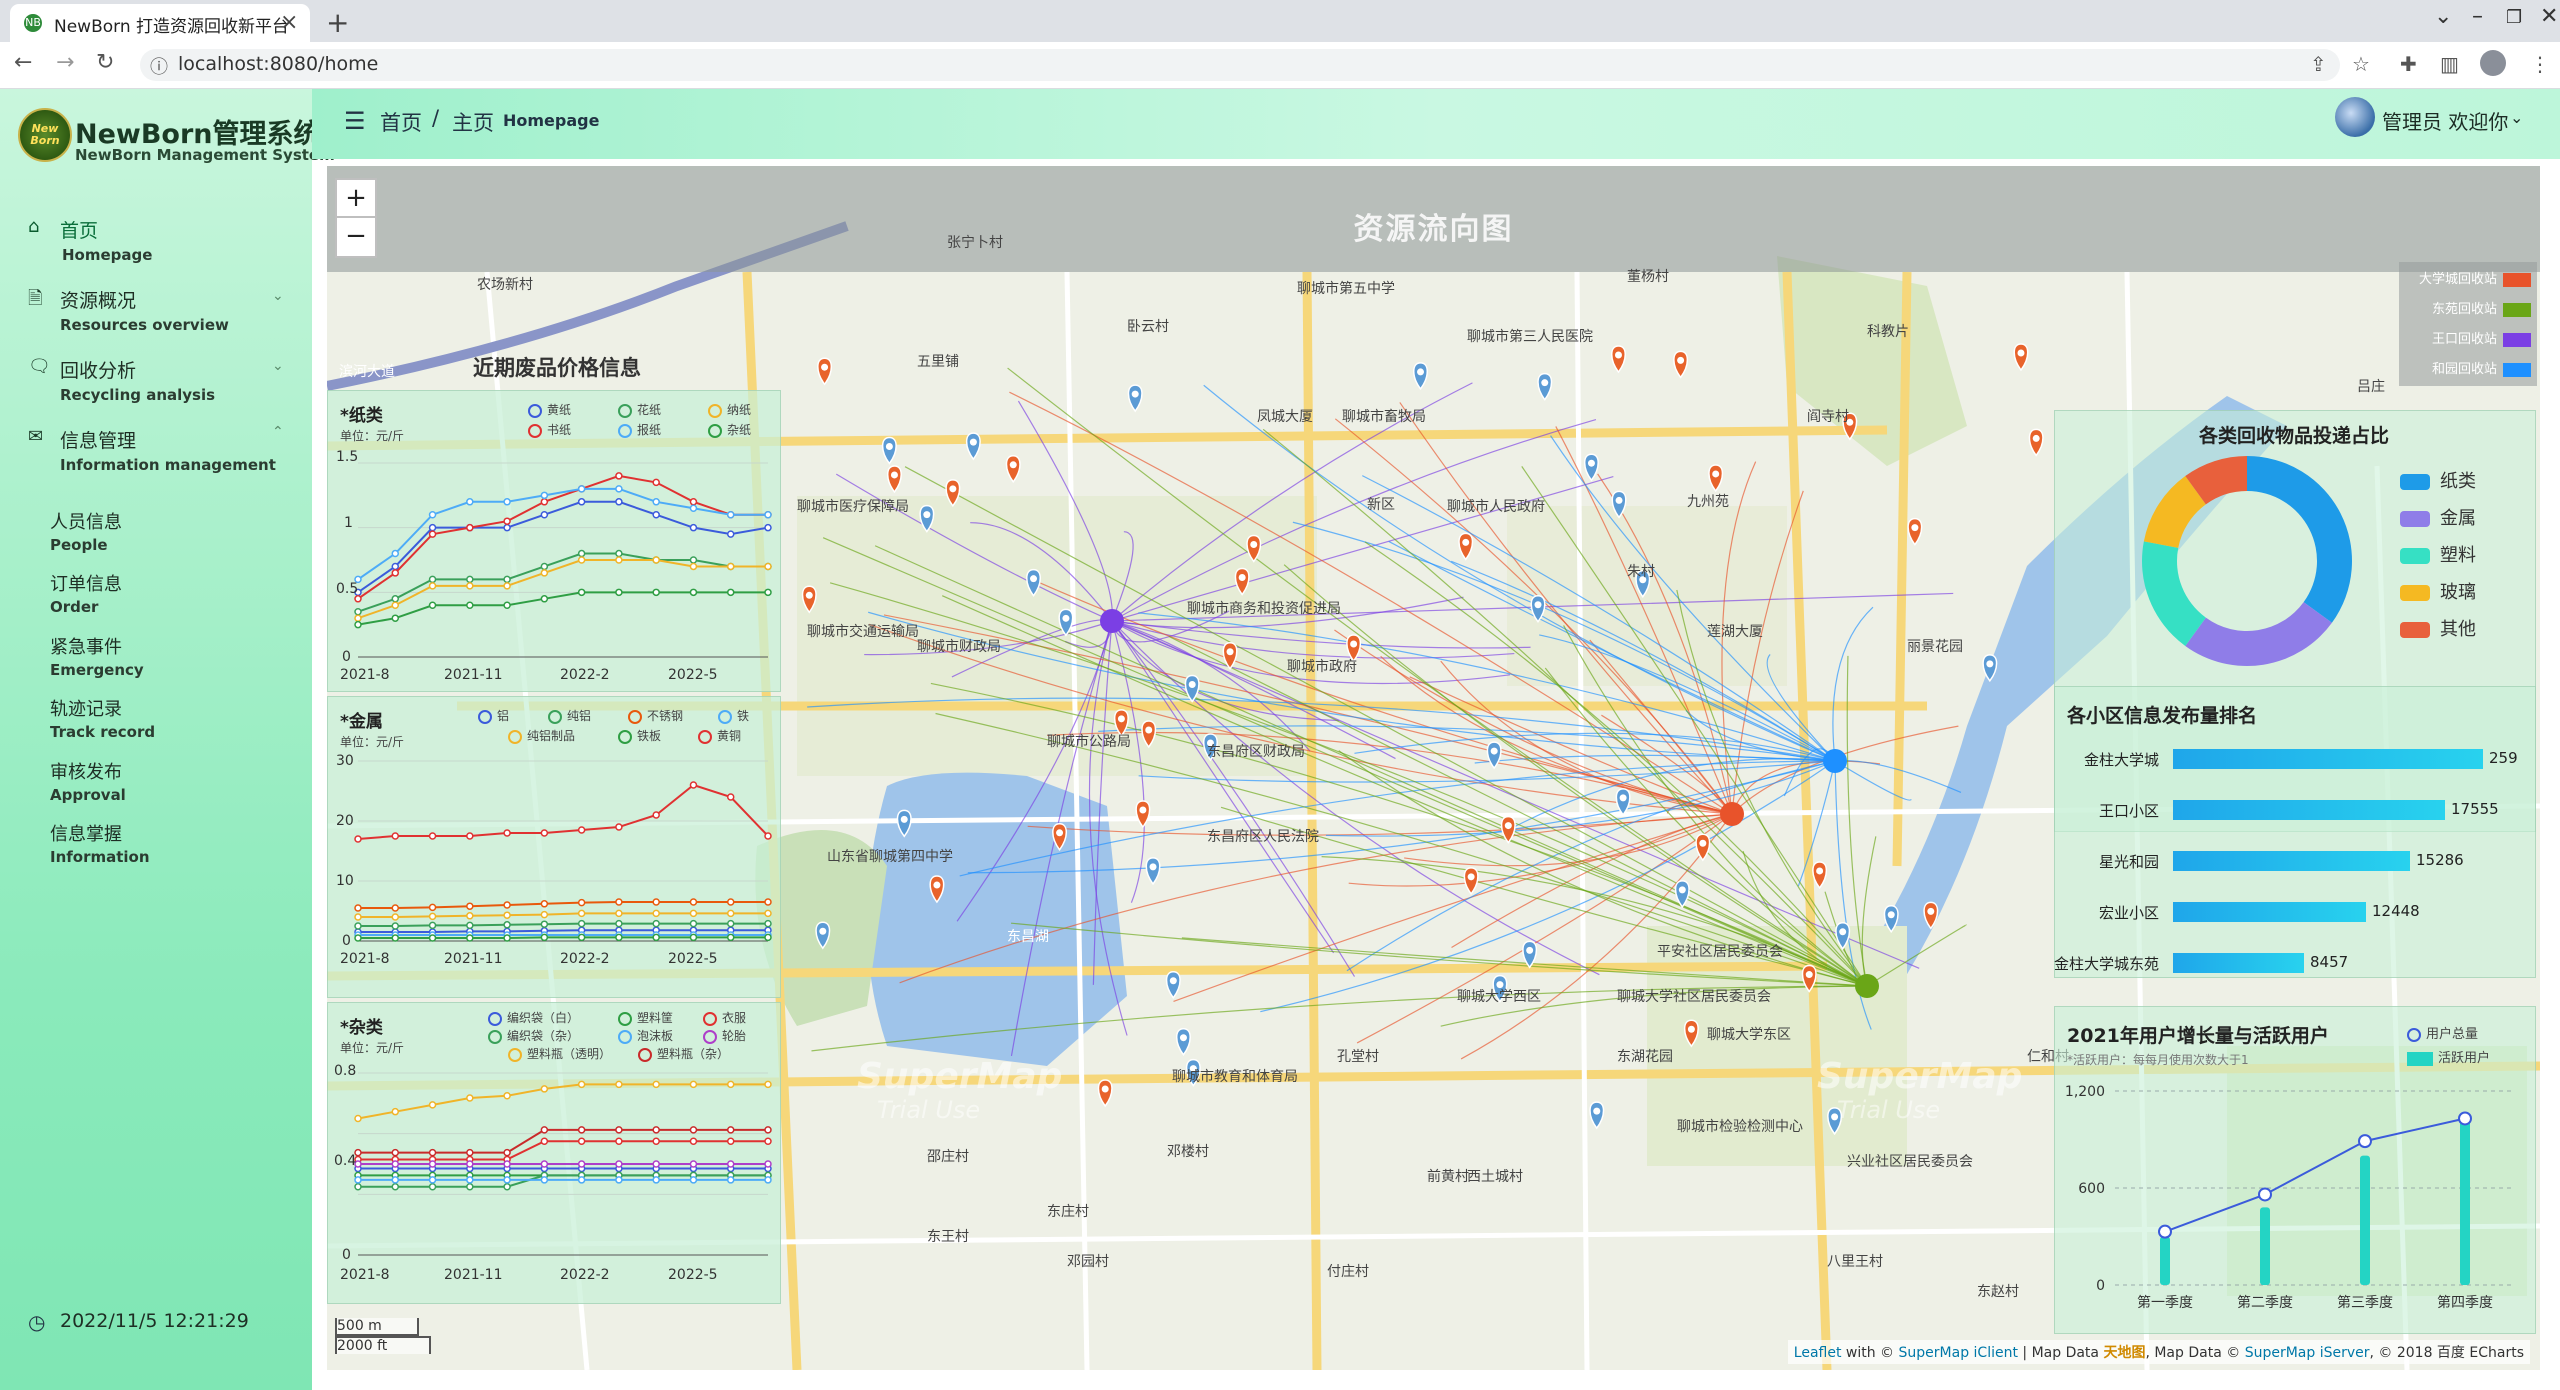  What do you see at coordinates (2514, 17) in the screenshot?
I see `restore-icon: ❐` at bounding box center [2514, 17].